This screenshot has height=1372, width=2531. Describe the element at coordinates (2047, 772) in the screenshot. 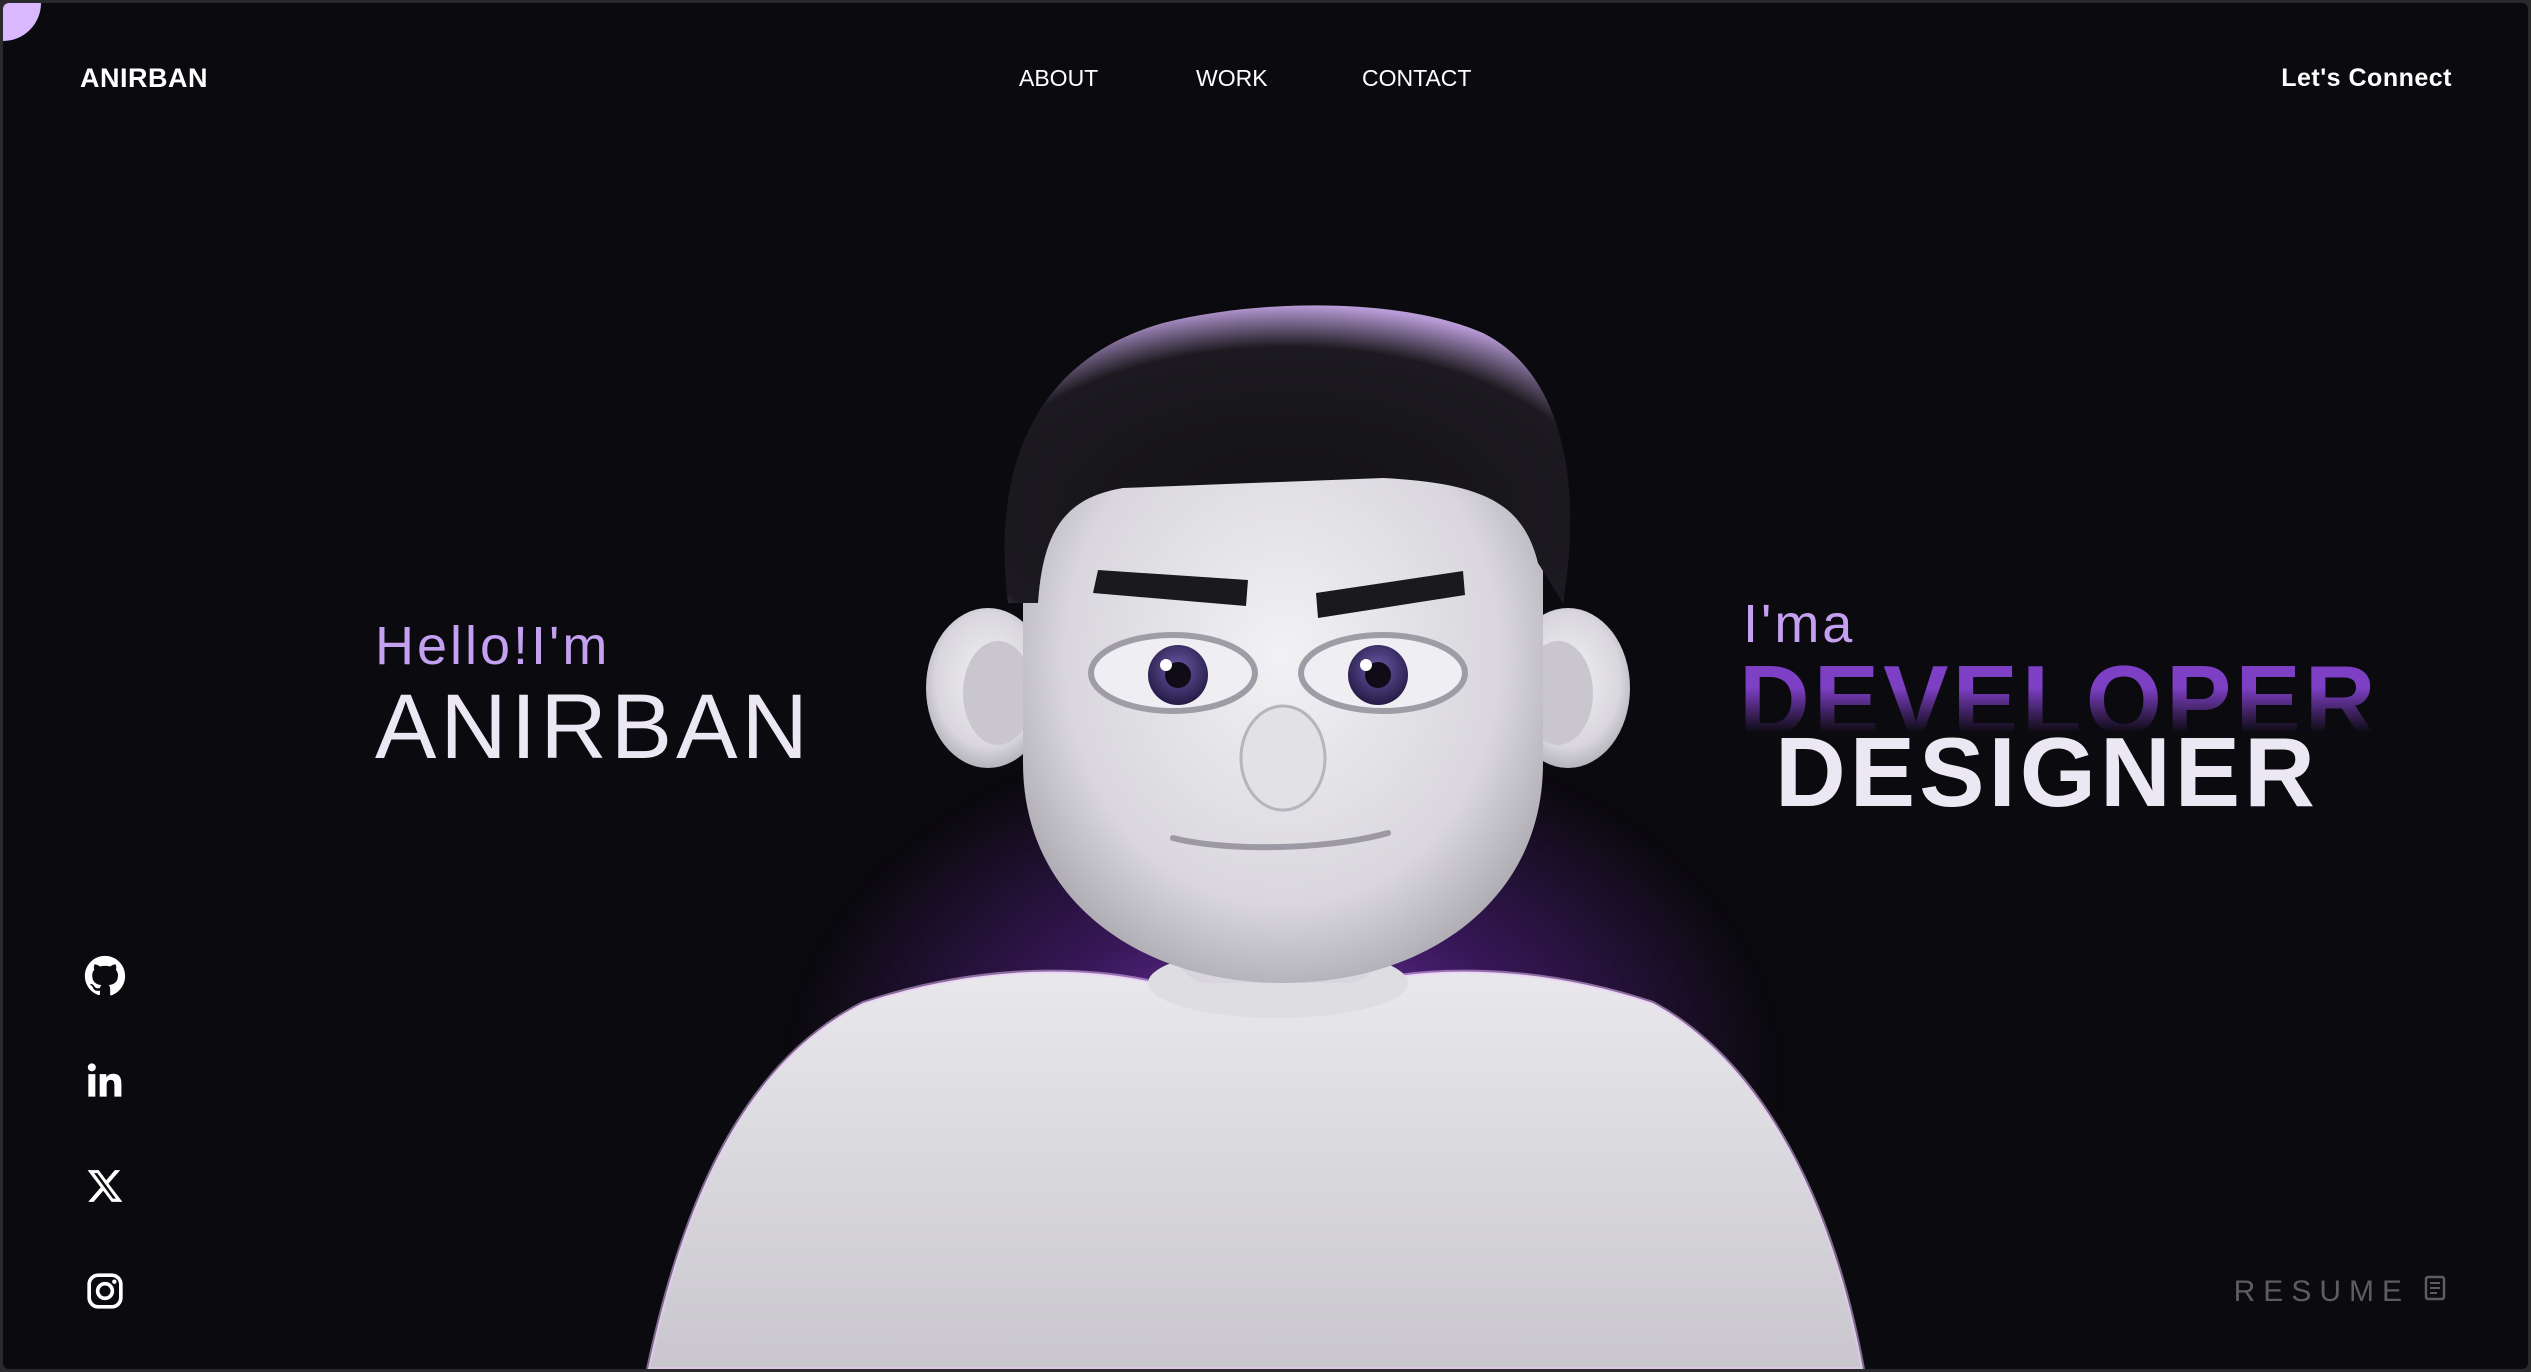

I see `role-secondary: DESIGNER` at that location.